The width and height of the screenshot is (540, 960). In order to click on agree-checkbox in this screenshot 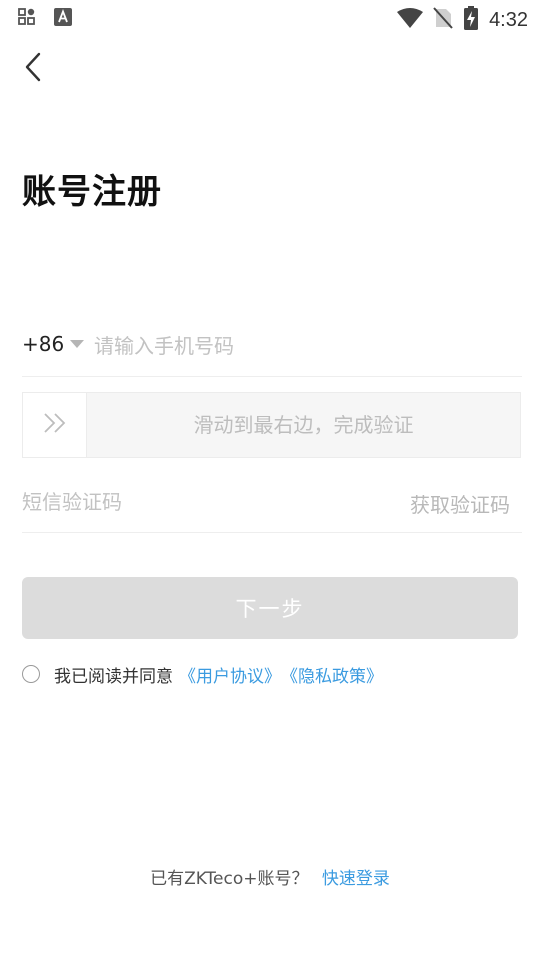, I will do `click(31, 674)`.